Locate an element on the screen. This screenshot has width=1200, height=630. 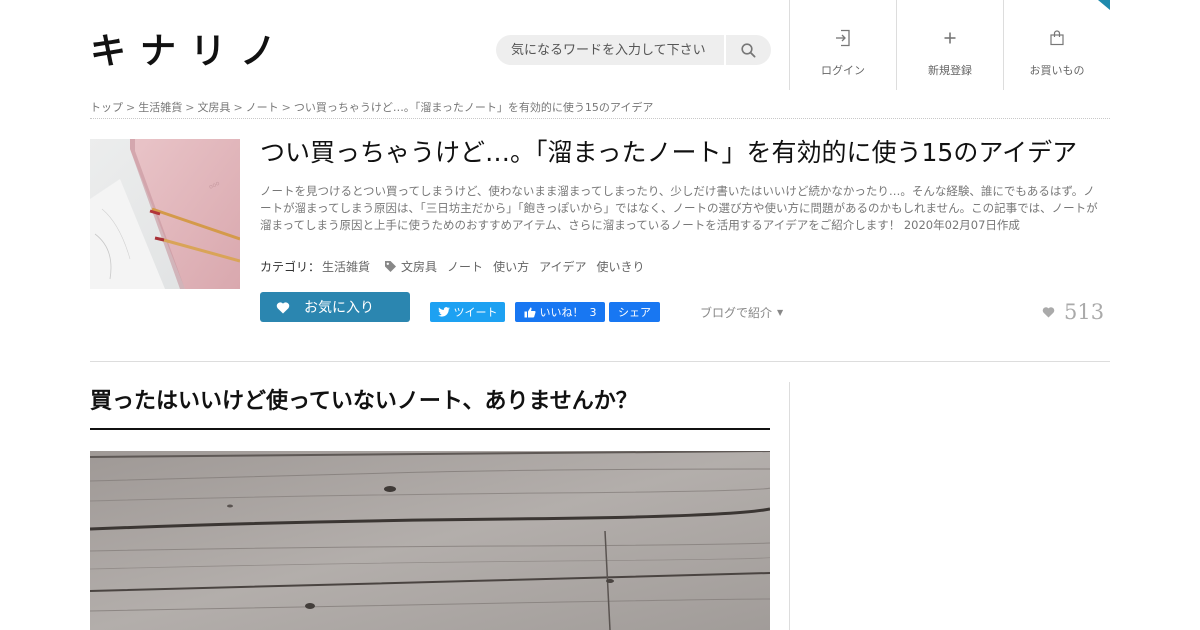
facebook-like-button: いいね！ 3 is located at coordinates (560, 312).